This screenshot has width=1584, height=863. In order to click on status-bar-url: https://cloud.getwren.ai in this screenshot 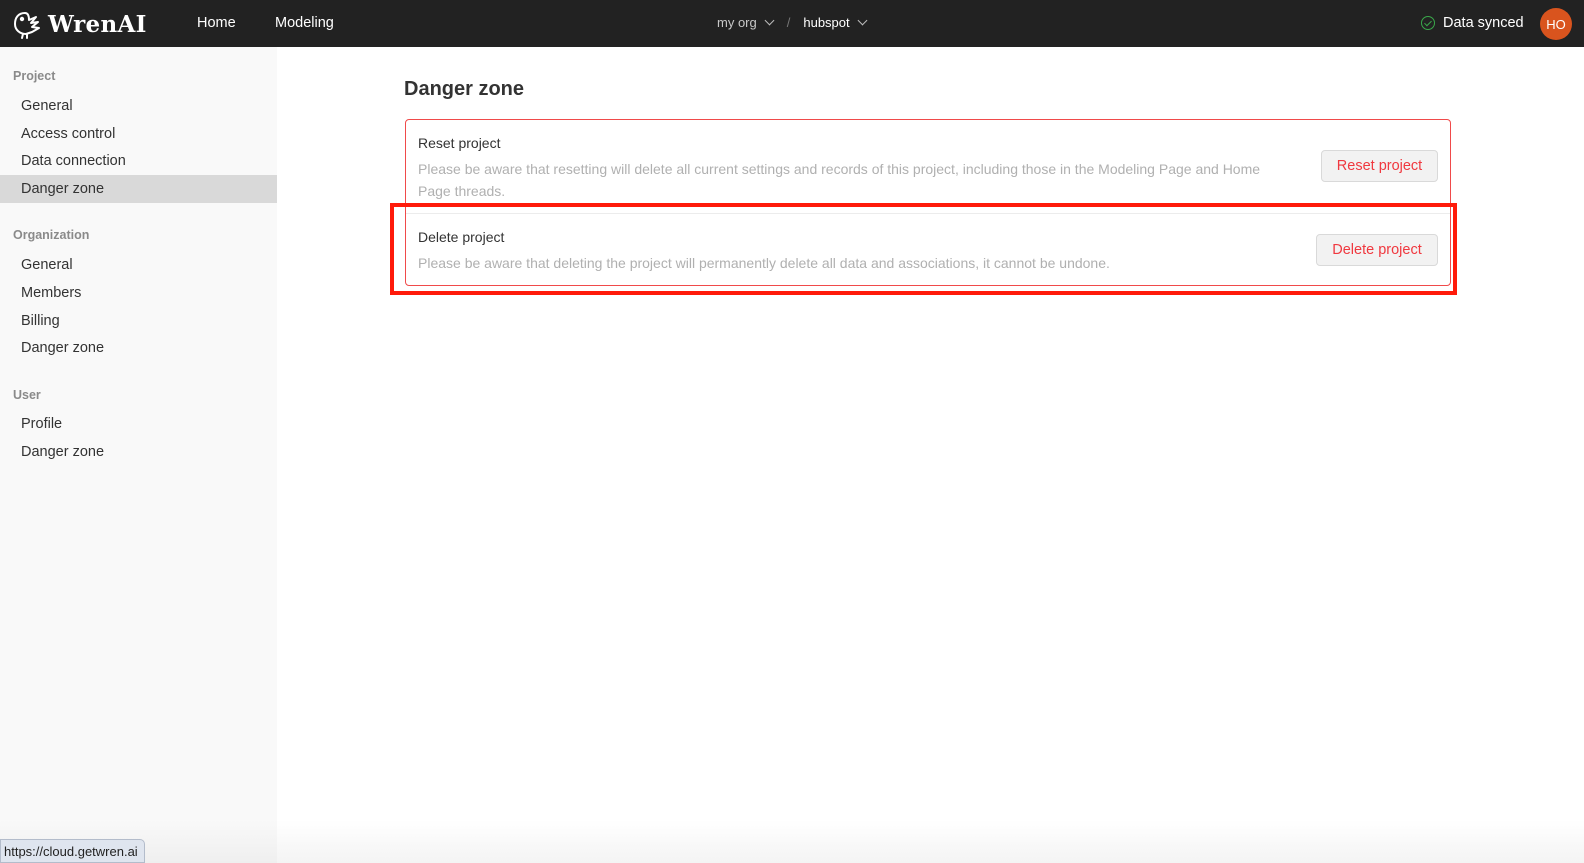, I will do `click(72, 851)`.